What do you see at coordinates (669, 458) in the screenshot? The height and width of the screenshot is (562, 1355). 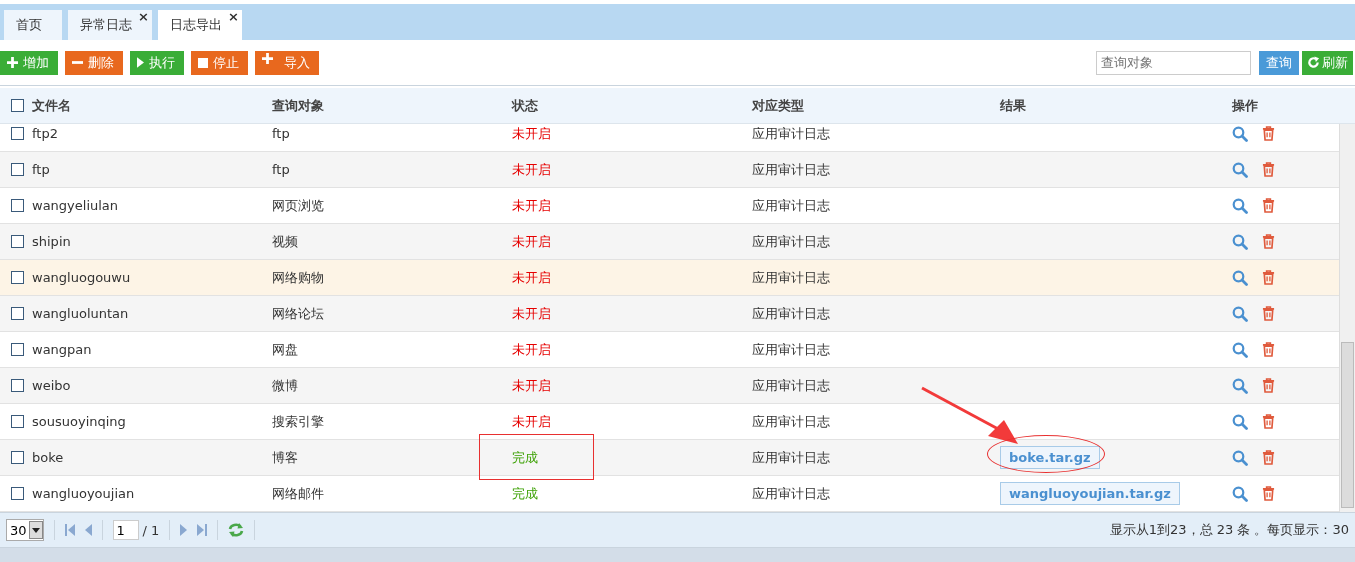 I see `table-row: boke 博客 完成 应用审计日志 boke.tar.gz` at bounding box center [669, 458].